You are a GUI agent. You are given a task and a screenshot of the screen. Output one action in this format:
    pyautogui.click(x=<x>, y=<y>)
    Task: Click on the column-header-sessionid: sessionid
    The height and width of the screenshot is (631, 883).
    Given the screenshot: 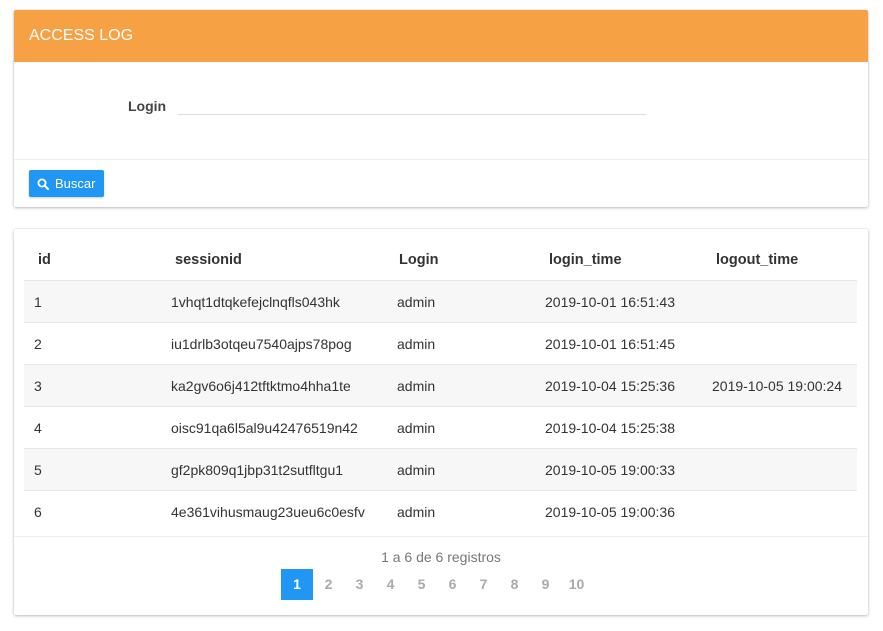 What is the action you would take?
    pyautogui.click(x=284, y=260)
    